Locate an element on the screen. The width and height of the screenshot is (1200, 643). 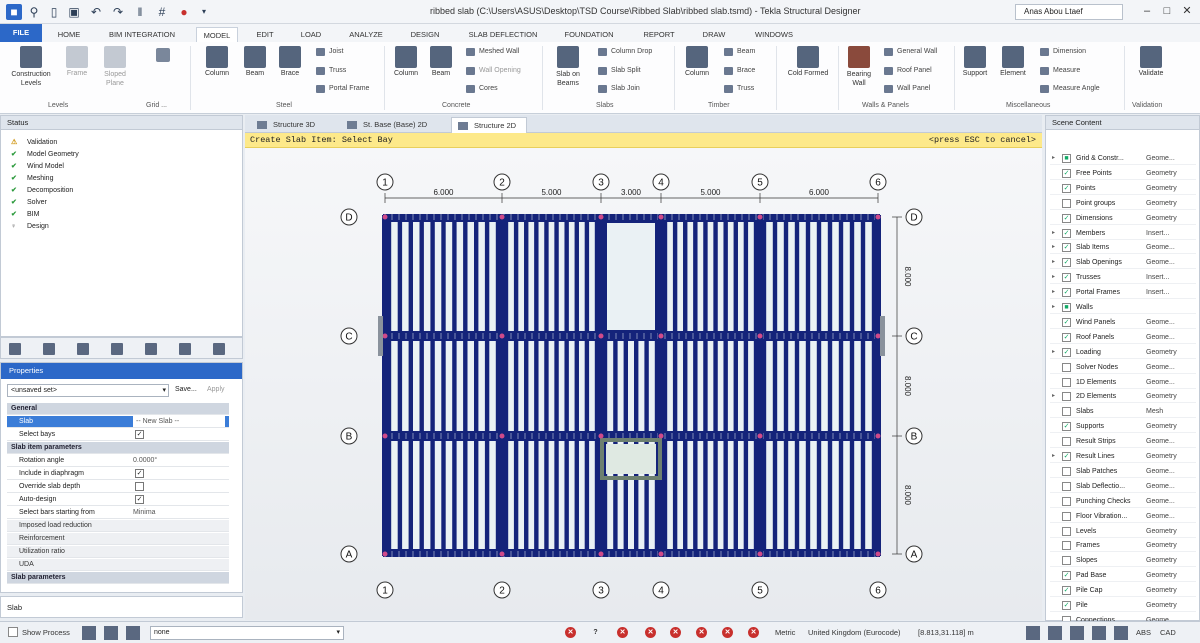
property-checkbox: ✓ is located at coordinates (139, 473).